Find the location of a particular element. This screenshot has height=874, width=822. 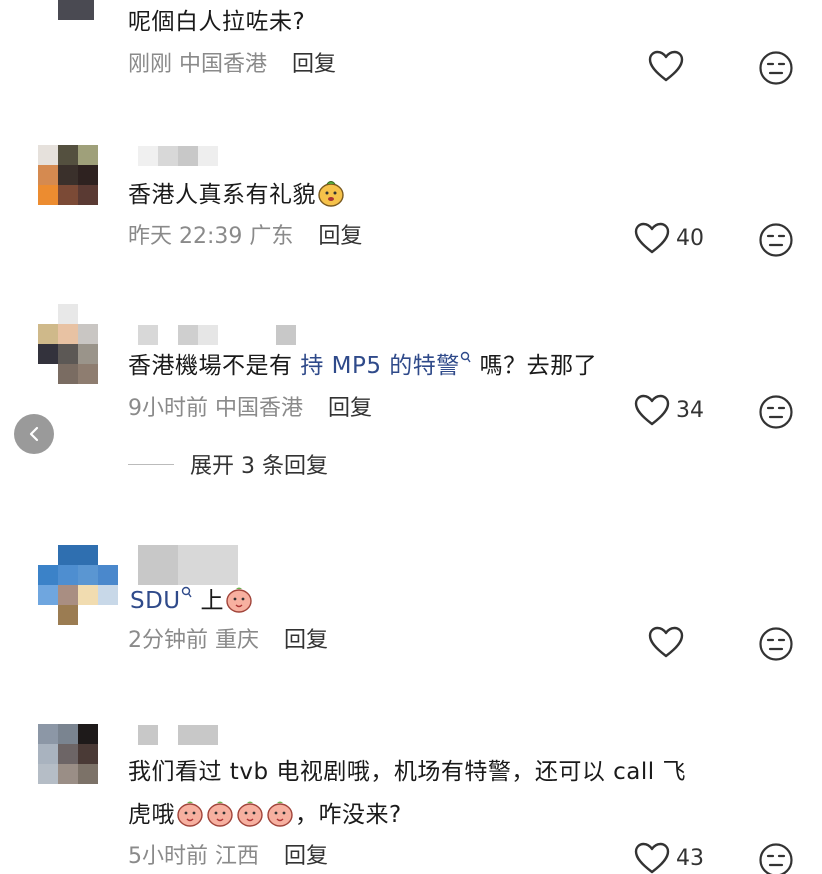

back-button is located at coordinates (34, 434).